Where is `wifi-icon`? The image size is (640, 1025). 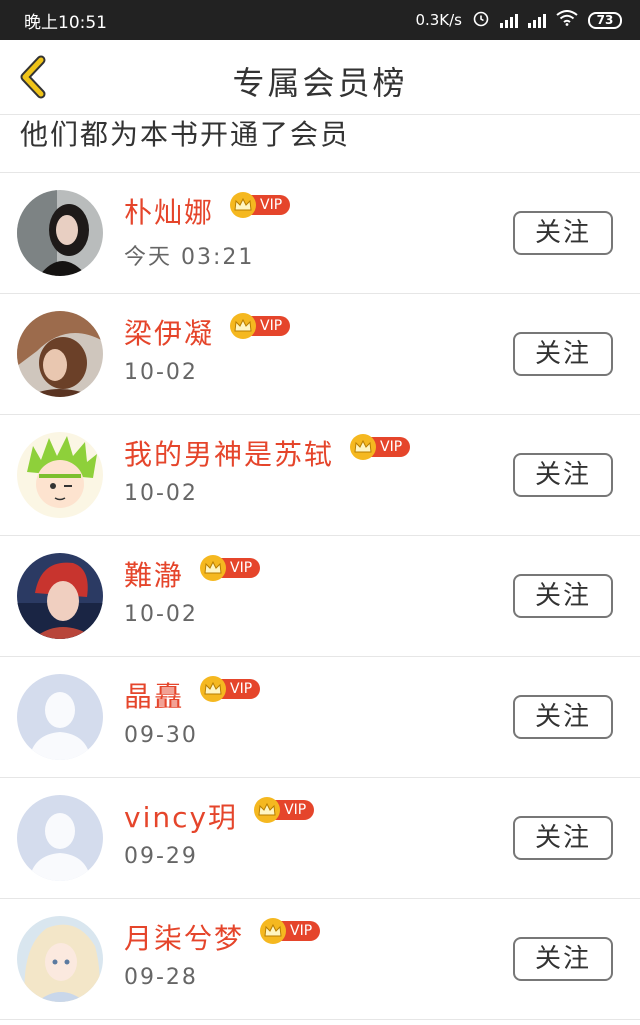
wifi-icon is located at coordinates (567, 20).